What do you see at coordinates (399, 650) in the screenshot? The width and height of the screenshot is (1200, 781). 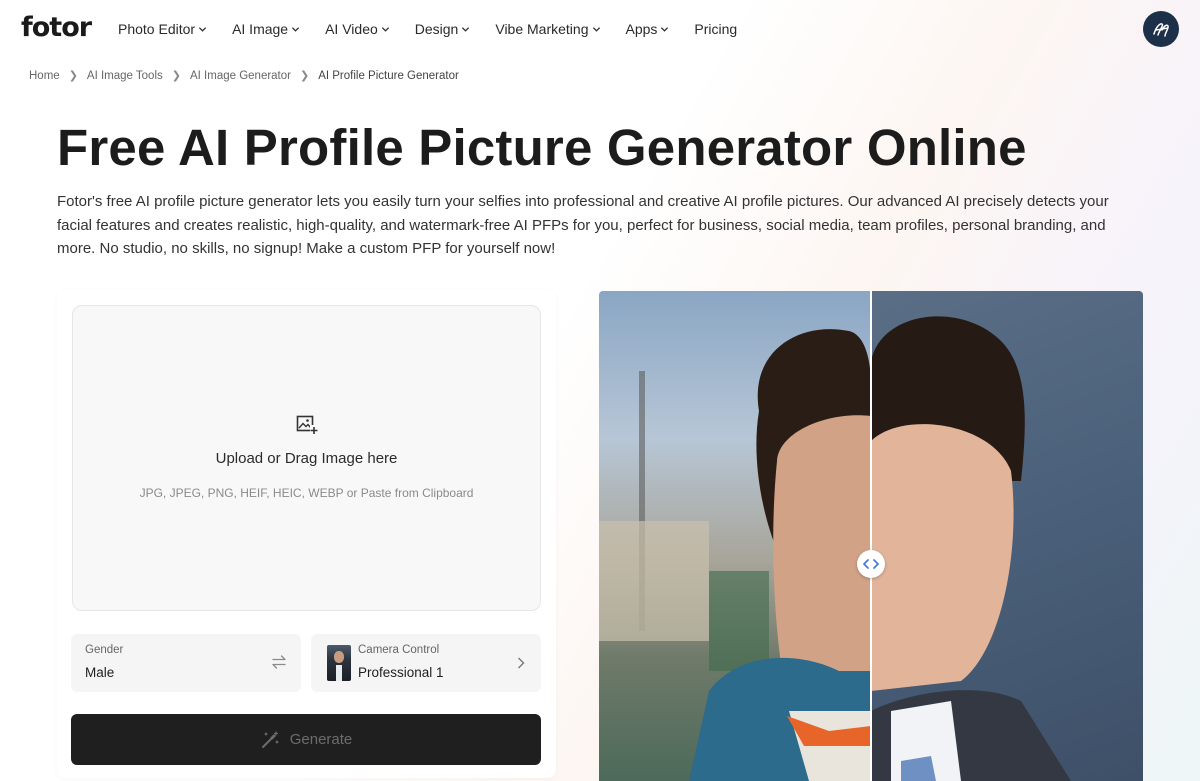 I see `camera-control-label: Camera Control` at bounding box center [399, 650].